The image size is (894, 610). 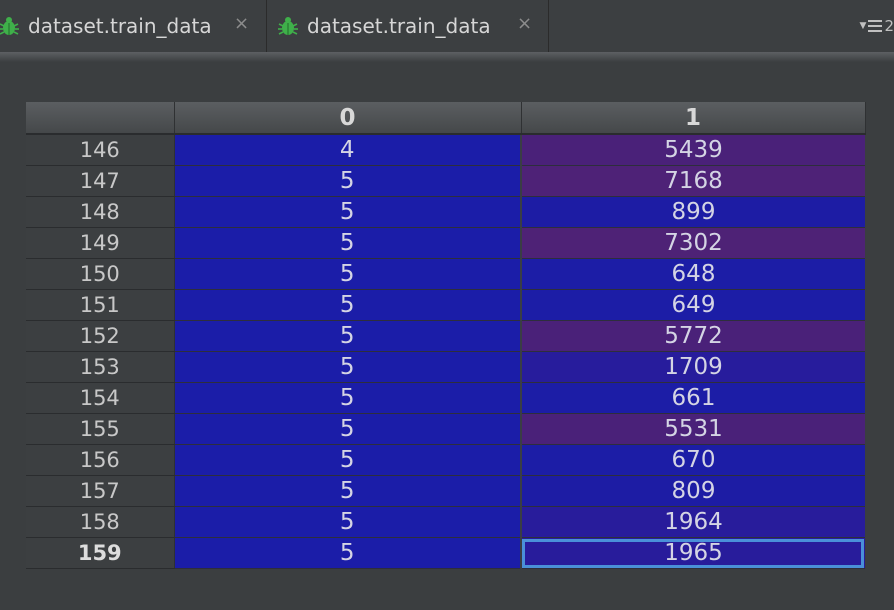 I want to click on row-index: 154, so click(x=100, y=398).